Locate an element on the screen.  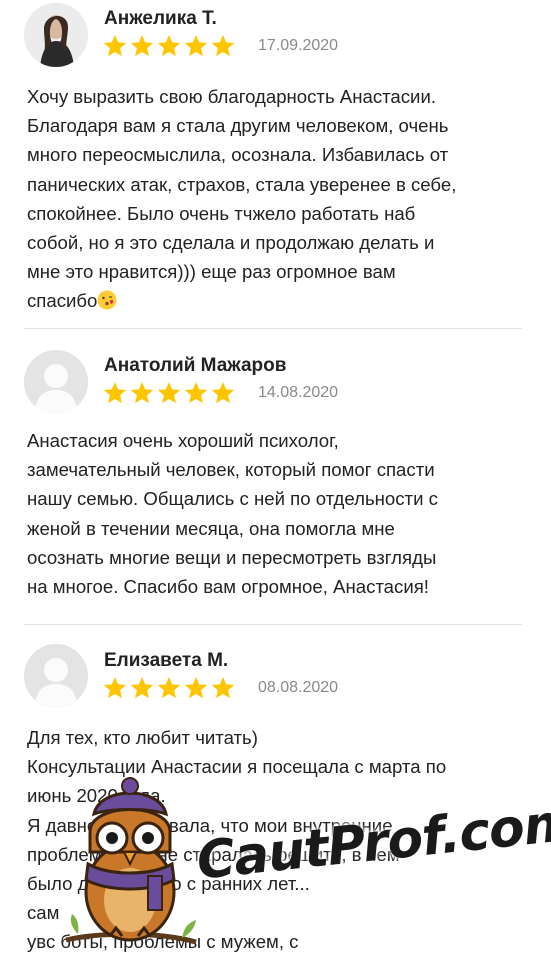
kissing-face-emoji-icon is located at coordinates (107, 300).